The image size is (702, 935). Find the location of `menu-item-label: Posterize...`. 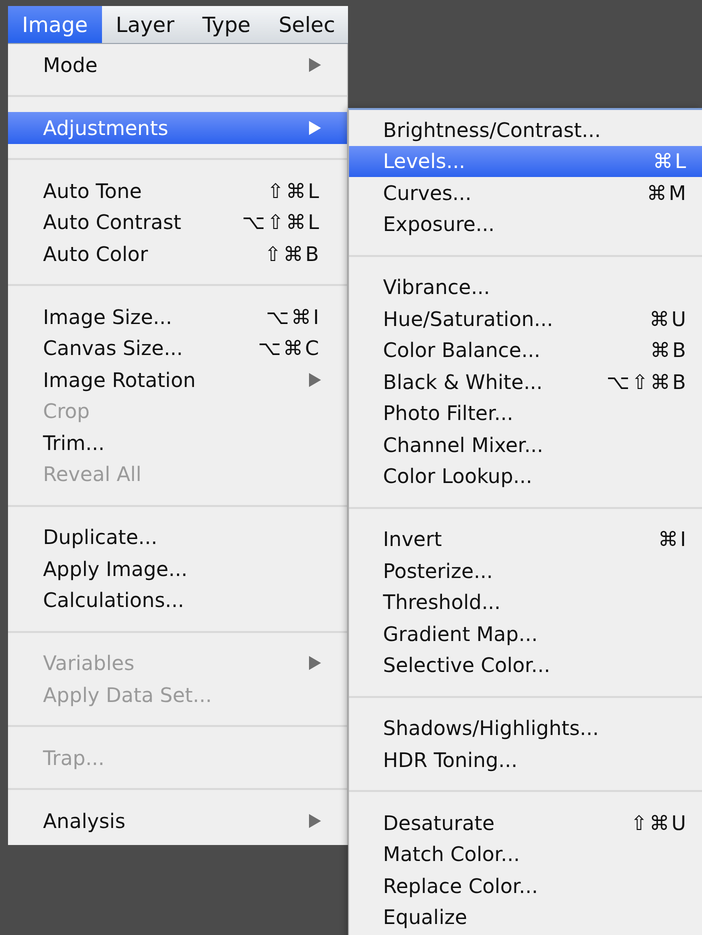

menu-item-label: Posterize... is located at coordinates (438, 570).